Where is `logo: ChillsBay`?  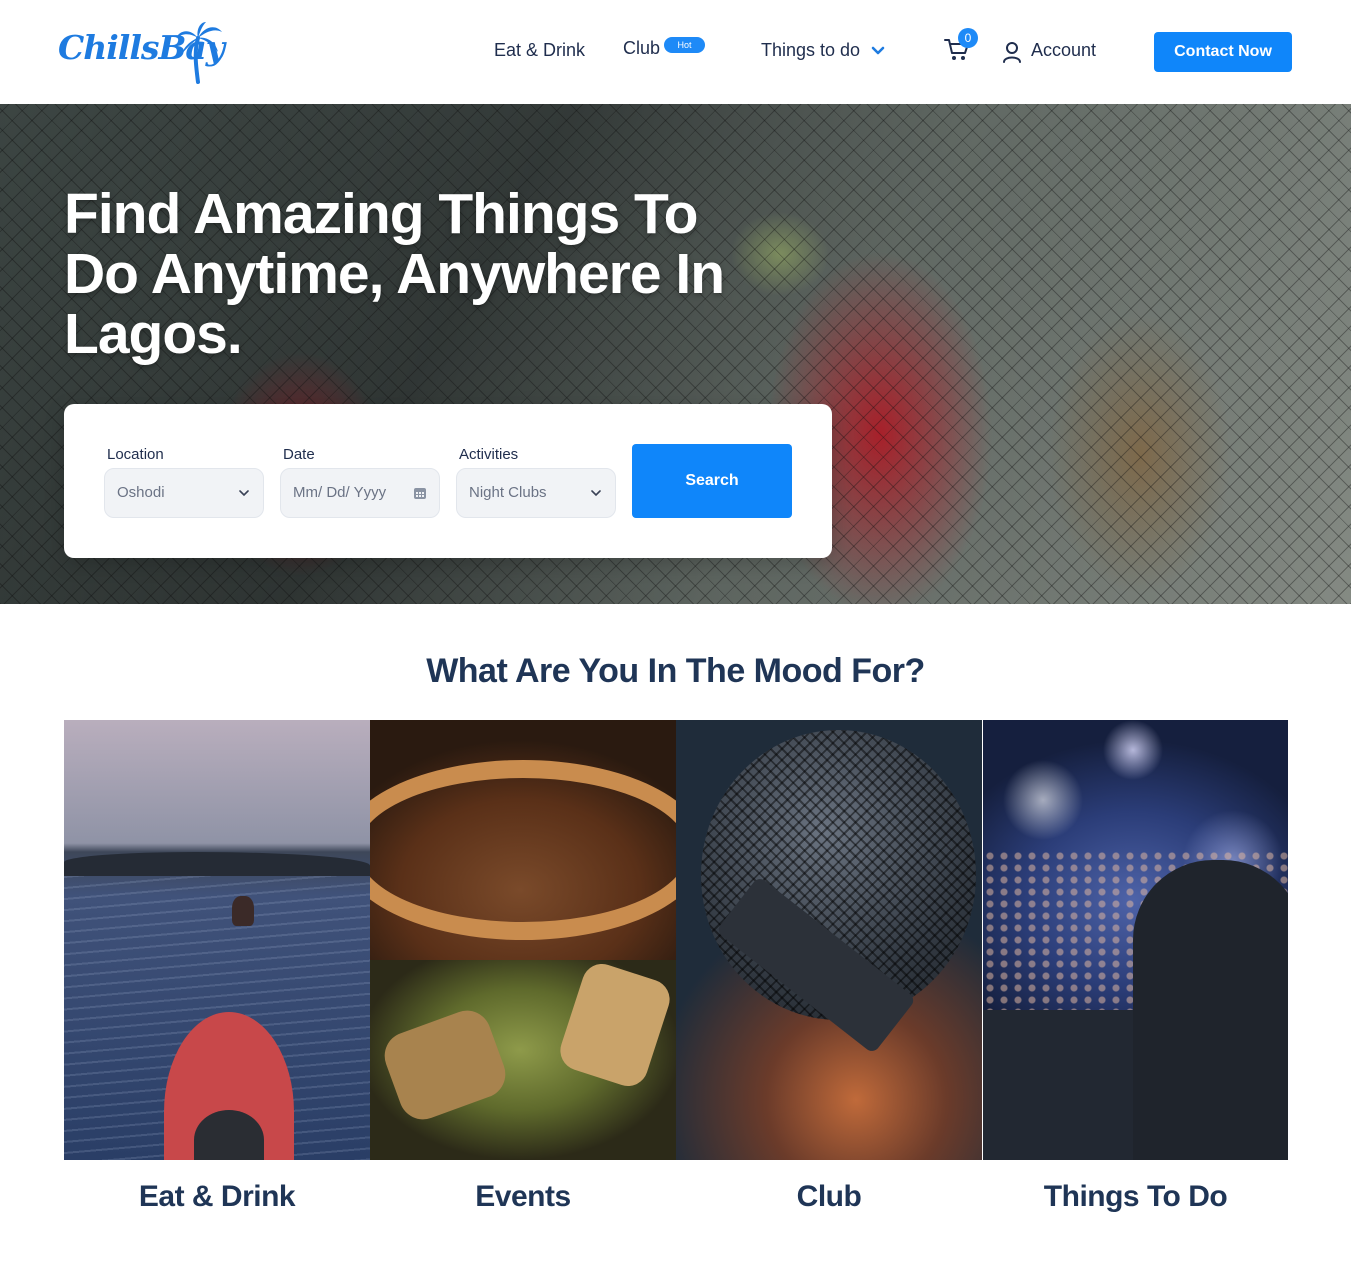 logo: ChillsBay is located at coordinates (141, 54).